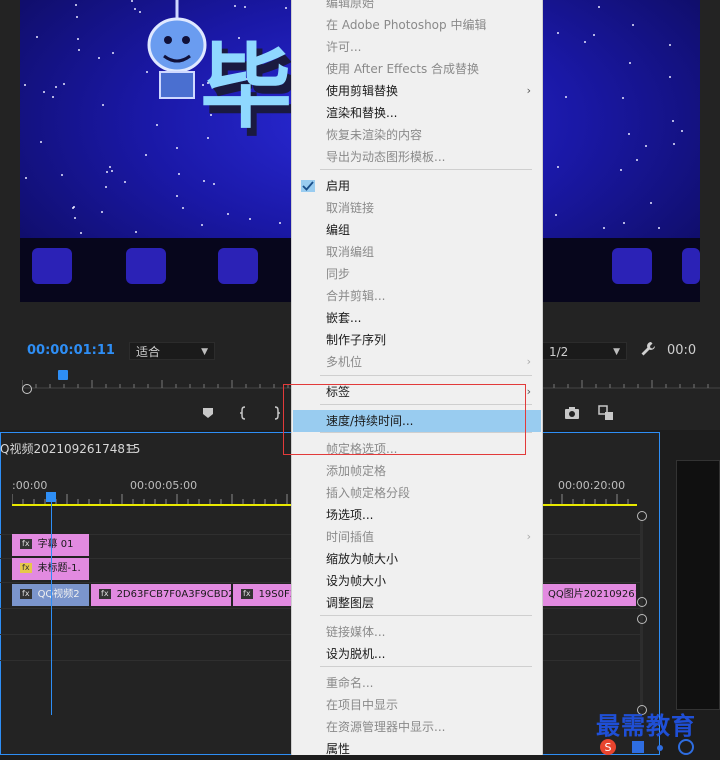  I want to click on menu-item: 同步, so click(417, 274).